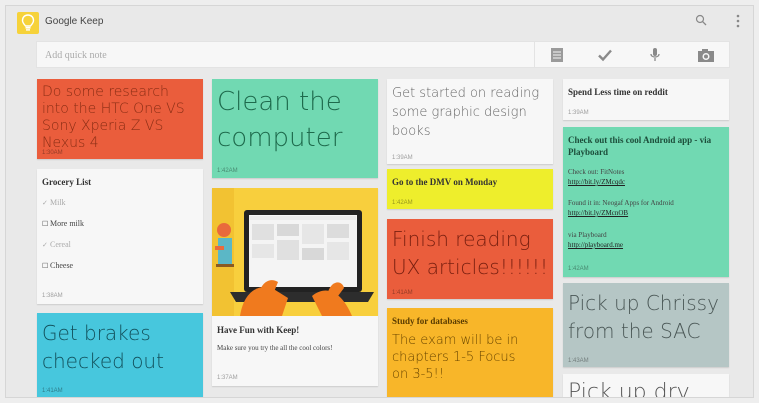 The image size is (759, 403). What do you see at coordinates (52, 391) in the screenshot?
I see `note-brakes-time: 1:41AM` at bounding box center [52, 391].